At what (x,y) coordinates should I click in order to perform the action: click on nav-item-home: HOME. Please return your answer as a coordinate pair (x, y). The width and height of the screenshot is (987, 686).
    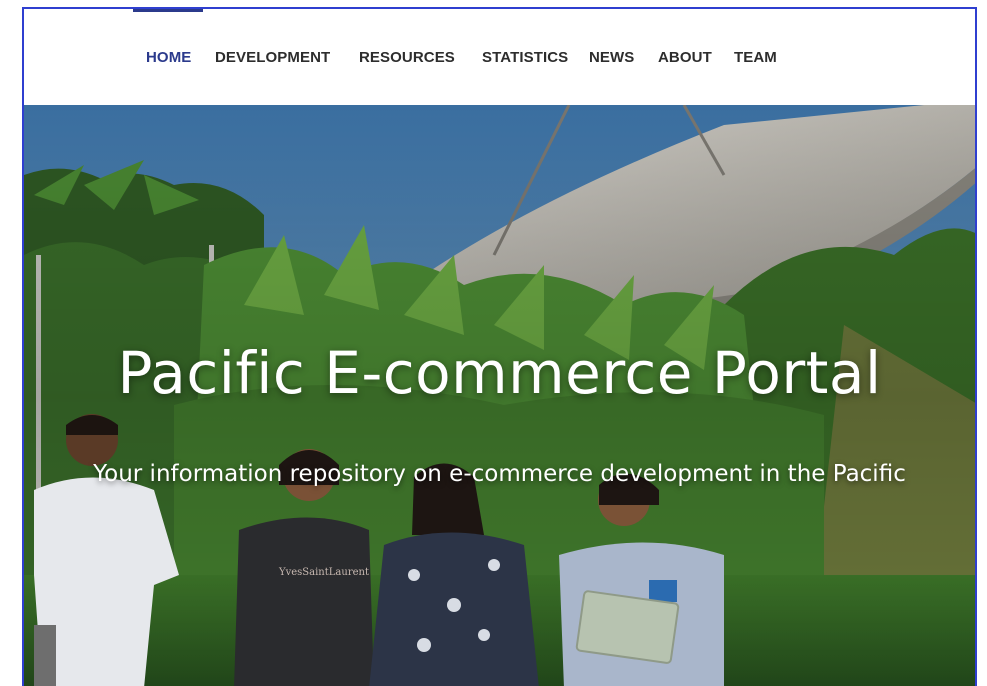
    Looking at the image, I should click on (168, 57).